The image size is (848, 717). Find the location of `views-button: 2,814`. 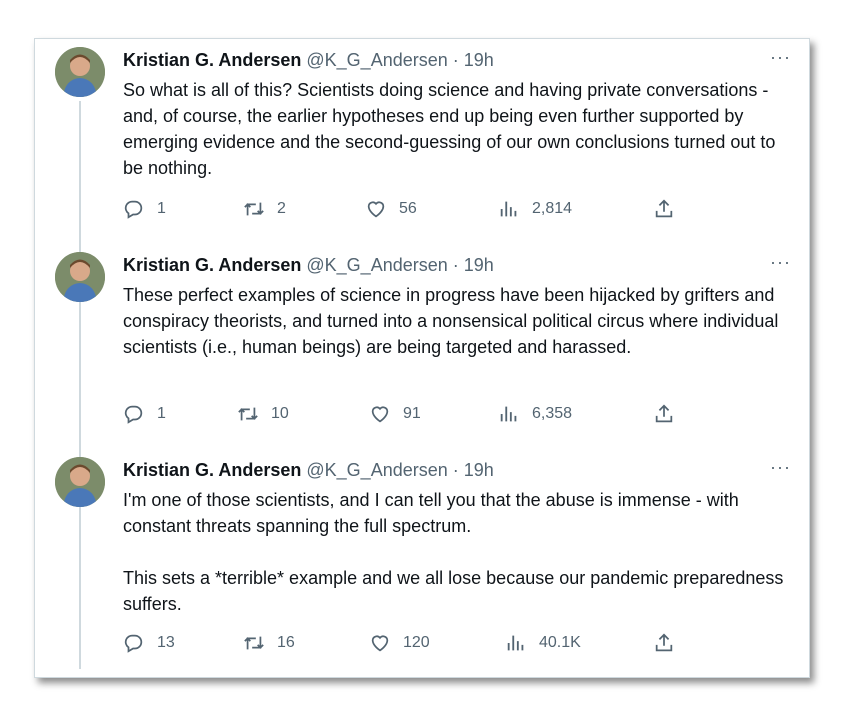

views-button: 2,814 is located at coordinates (535, 209).